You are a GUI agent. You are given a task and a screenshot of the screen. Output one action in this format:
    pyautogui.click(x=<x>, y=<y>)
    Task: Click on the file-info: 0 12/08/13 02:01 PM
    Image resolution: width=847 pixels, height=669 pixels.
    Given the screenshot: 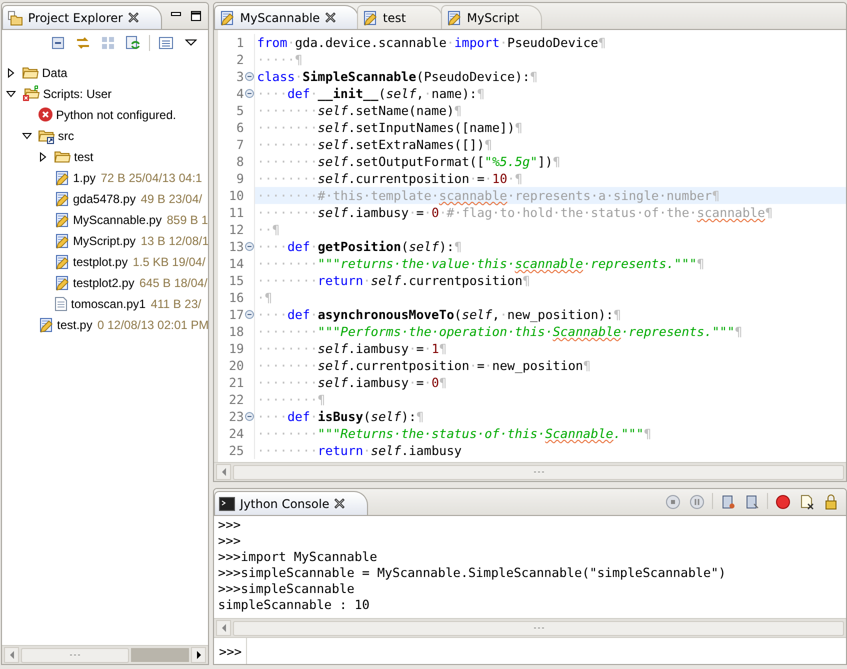 What is the action you would take?
    pyautogui.click(x=152, y=325)
    